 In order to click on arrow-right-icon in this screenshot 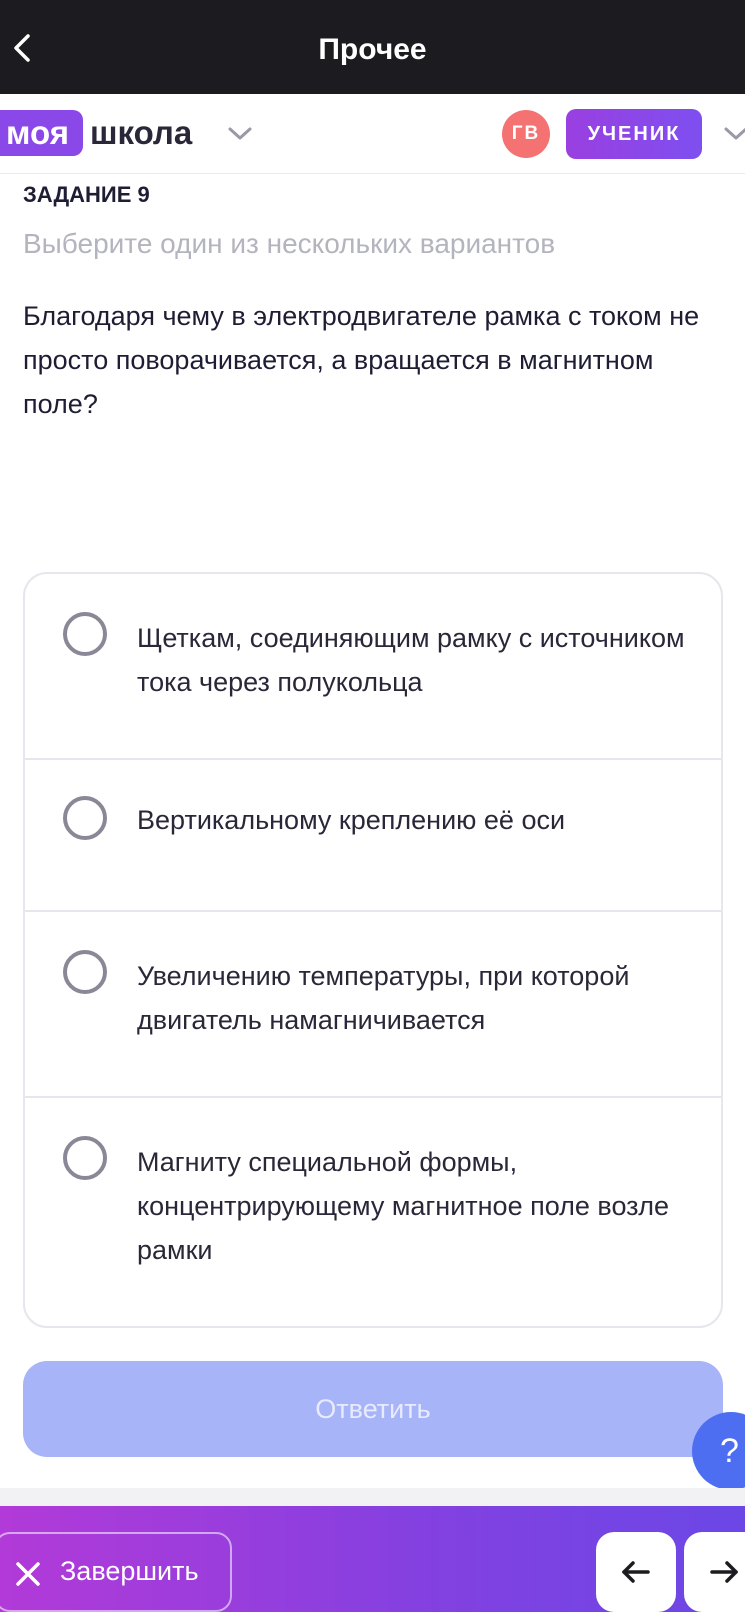, I will do `click(724, 1572)`.